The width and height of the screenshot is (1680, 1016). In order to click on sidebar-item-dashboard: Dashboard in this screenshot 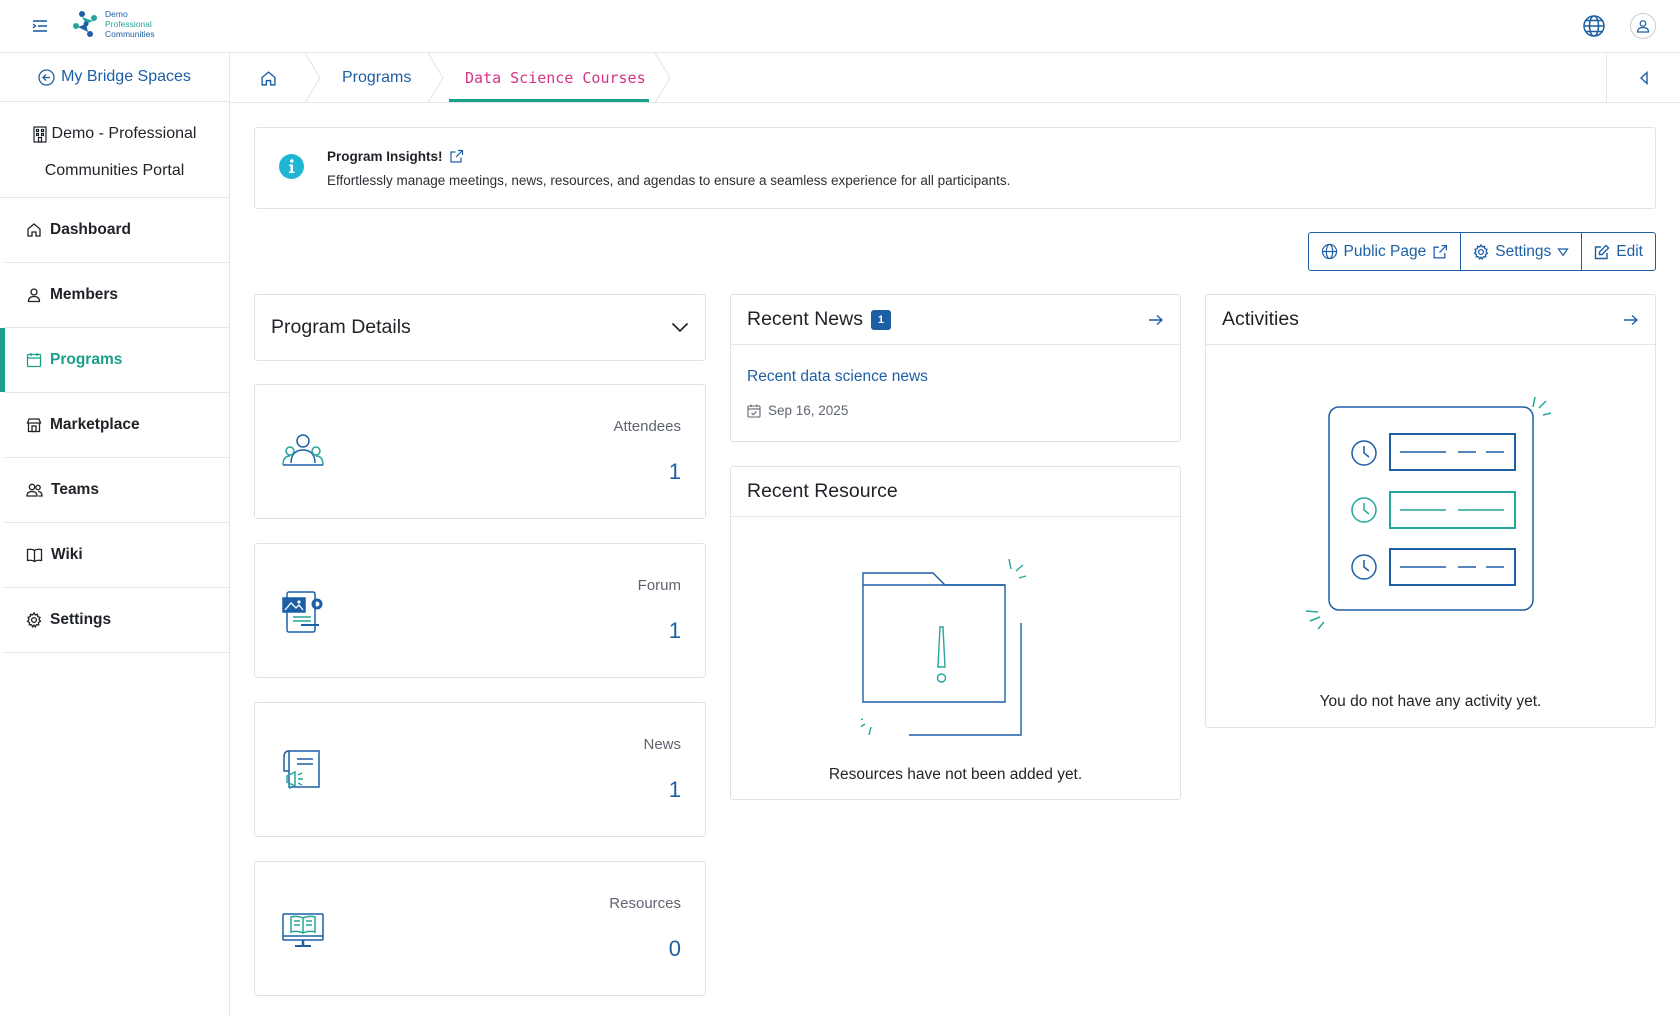, I will do `click(116, 230)`.